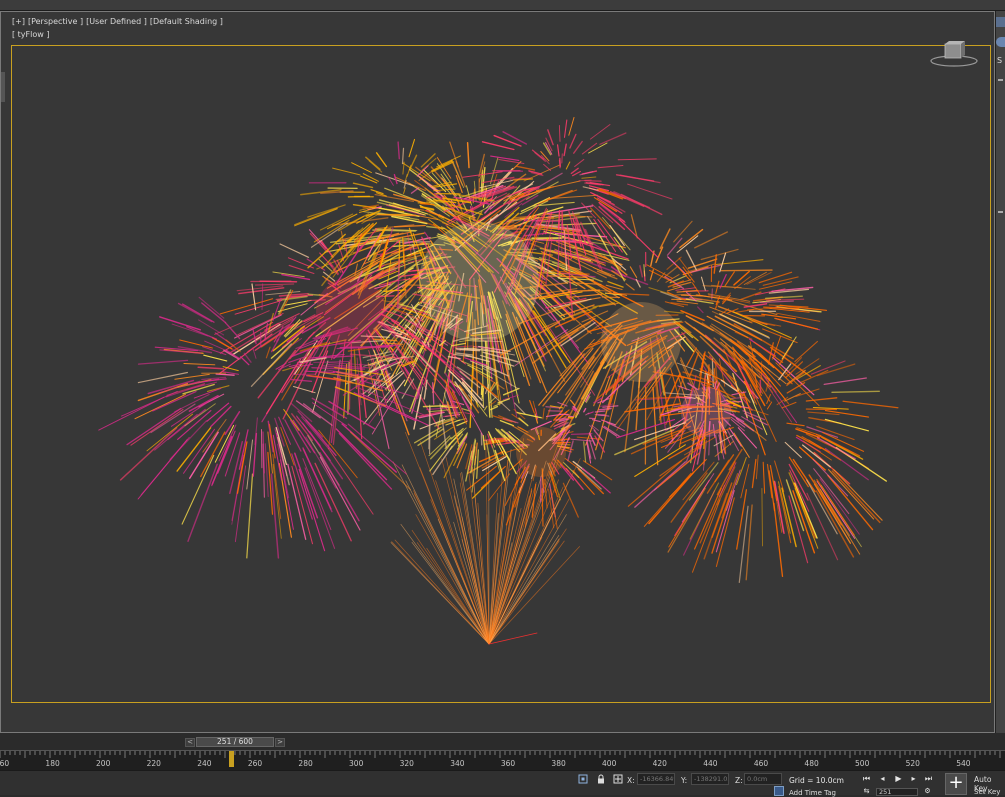 The width and height of the screenshot is (1005, 797). I want to click on current-frame-marker, so click(231, 759).